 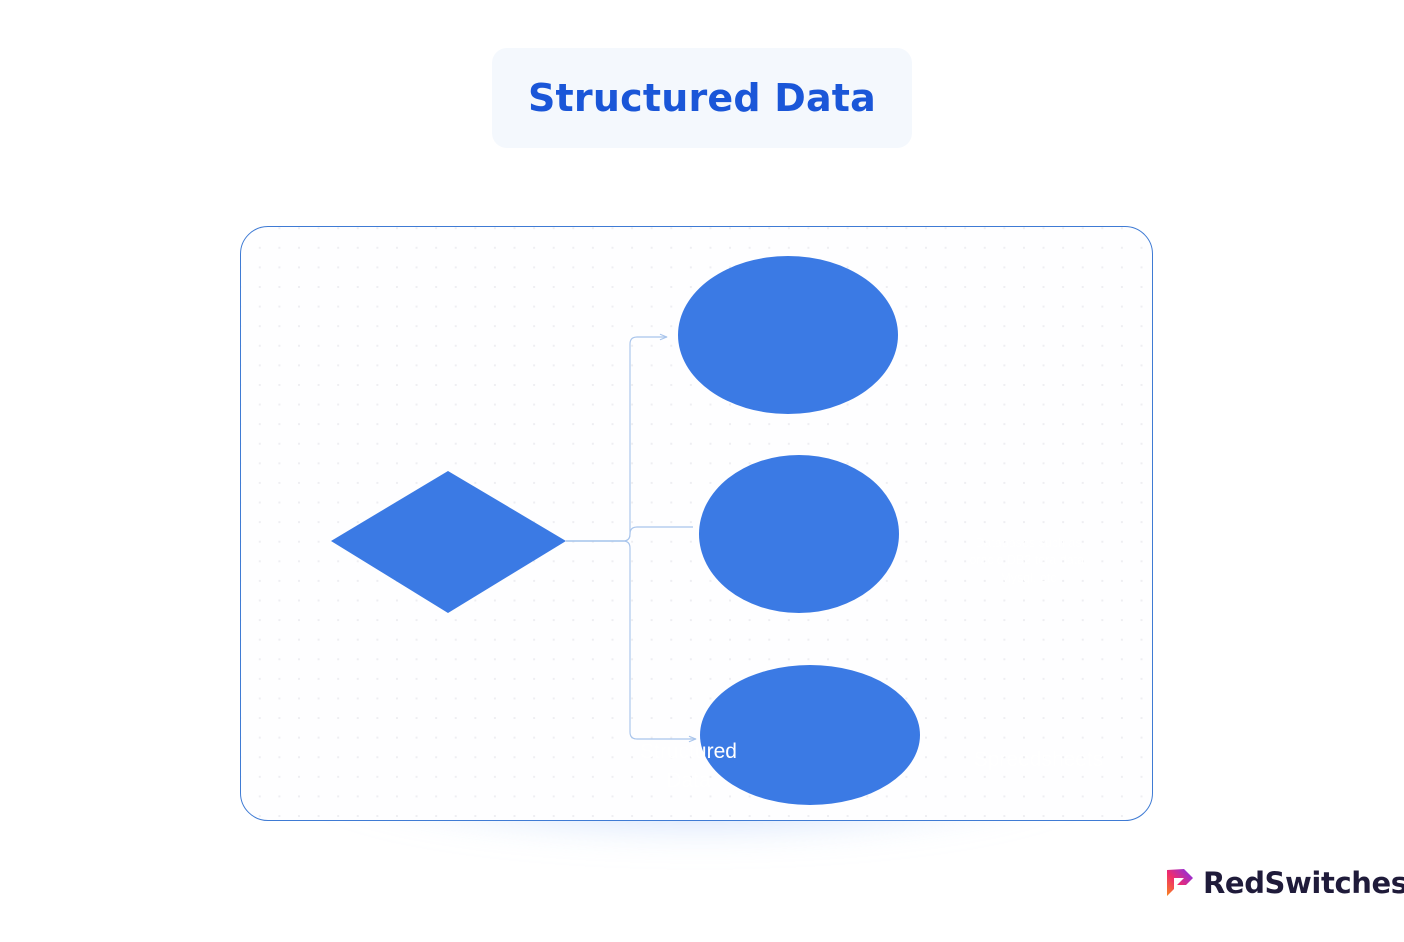 I want to click on redswitches-arrow-icon, so click(x=1180, y=882).